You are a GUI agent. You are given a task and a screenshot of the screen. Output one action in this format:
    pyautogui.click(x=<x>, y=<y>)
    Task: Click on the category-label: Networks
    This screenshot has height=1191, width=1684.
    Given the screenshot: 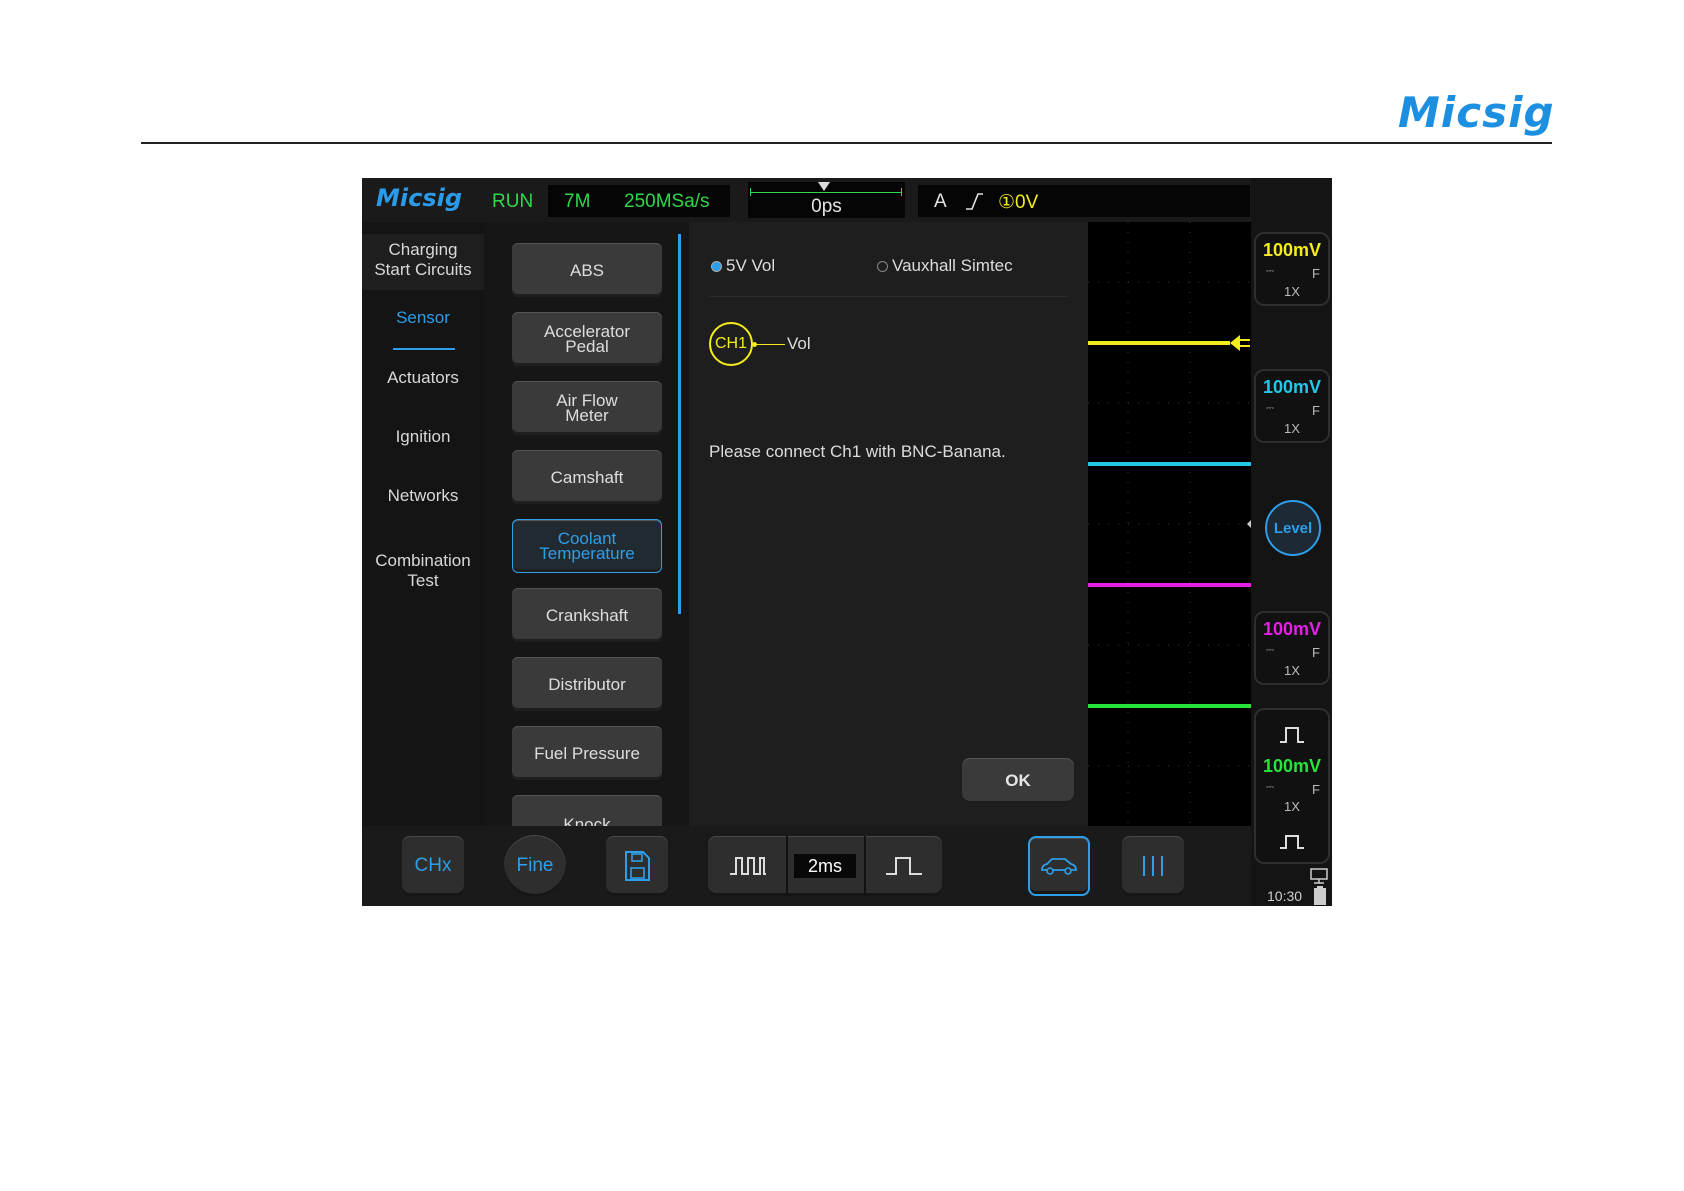 What is the action you would take?
    pyautogui.click(x=423, y=495)
    